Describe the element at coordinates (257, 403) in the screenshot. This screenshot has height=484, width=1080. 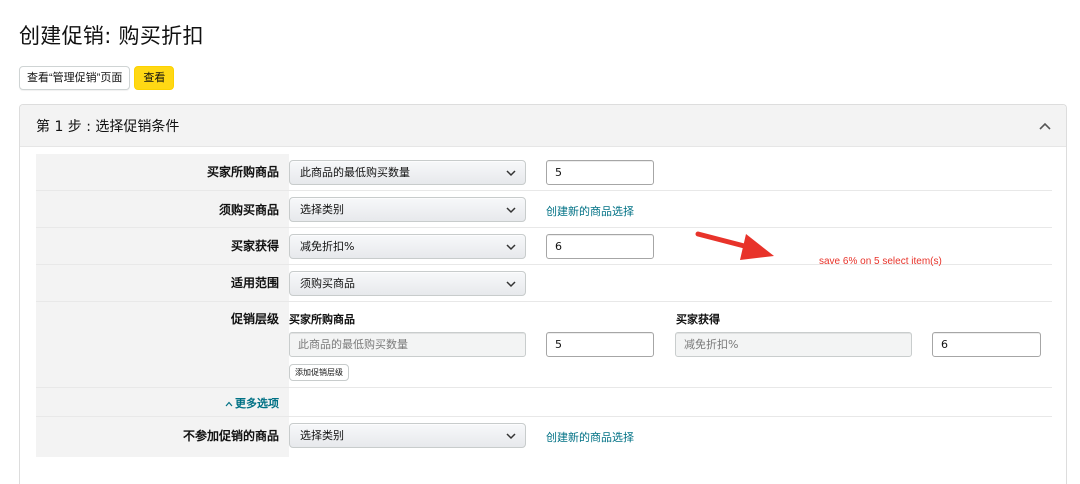
I see `more-options-label: 更多选项` at that location.